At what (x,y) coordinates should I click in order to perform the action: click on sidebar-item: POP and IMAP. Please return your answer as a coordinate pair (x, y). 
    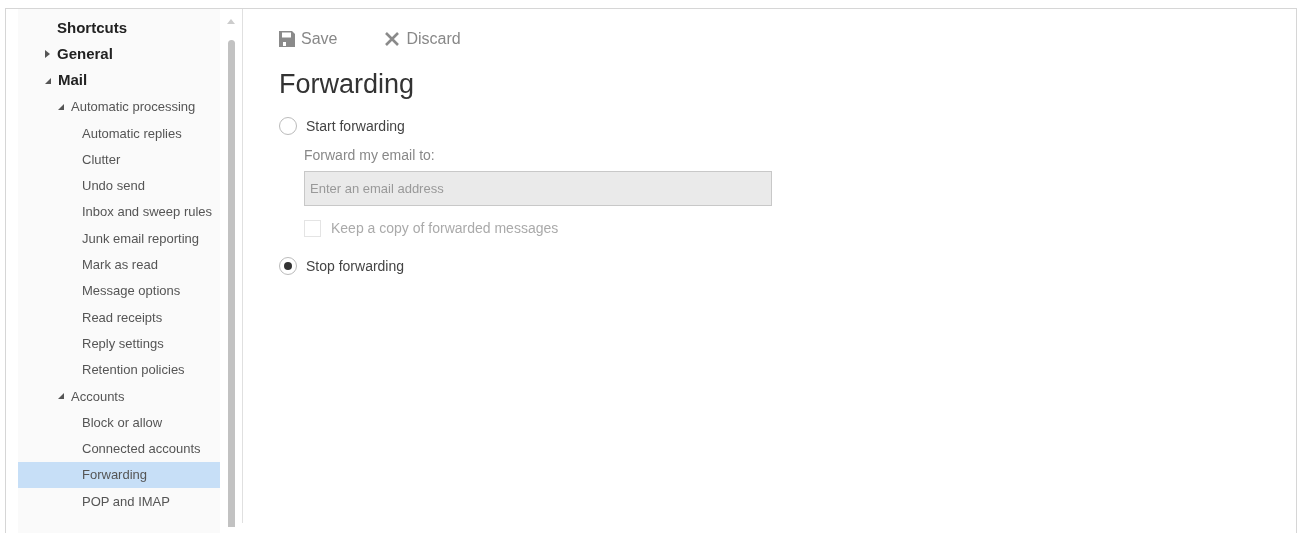
    Looking at the image, I should click on (119, 501).